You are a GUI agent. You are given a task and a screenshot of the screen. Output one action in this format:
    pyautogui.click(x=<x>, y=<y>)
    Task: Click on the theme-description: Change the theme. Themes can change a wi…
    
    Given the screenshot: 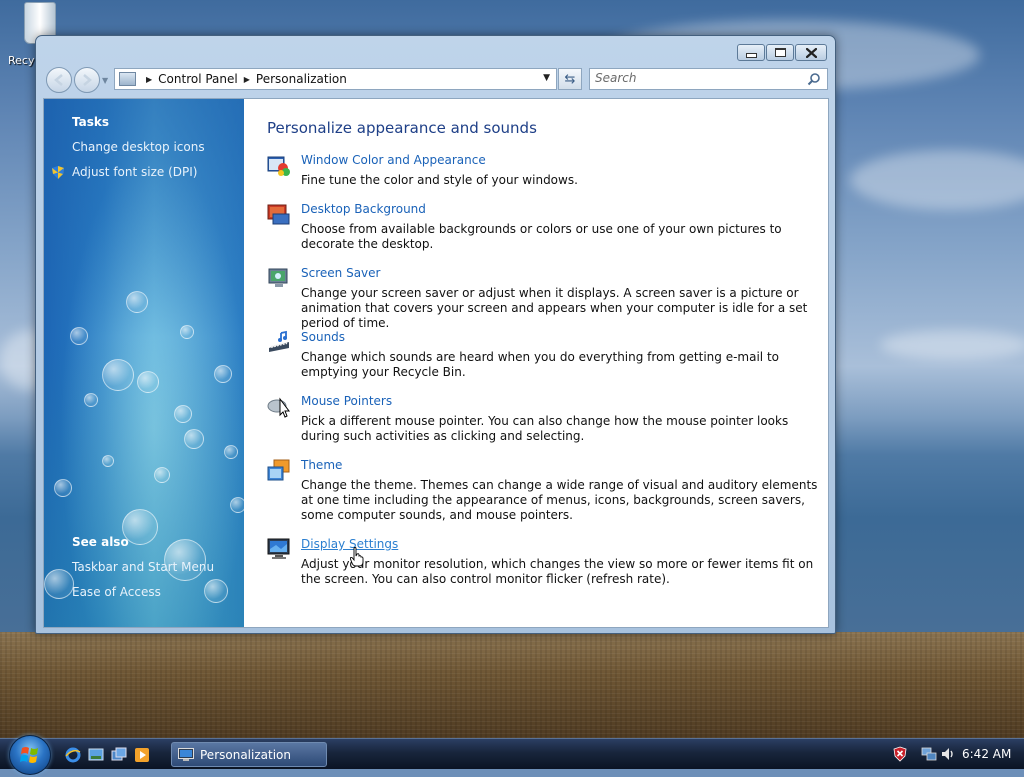 What is the action you would take?
    pyautogui.click(x=559, y=500)
    